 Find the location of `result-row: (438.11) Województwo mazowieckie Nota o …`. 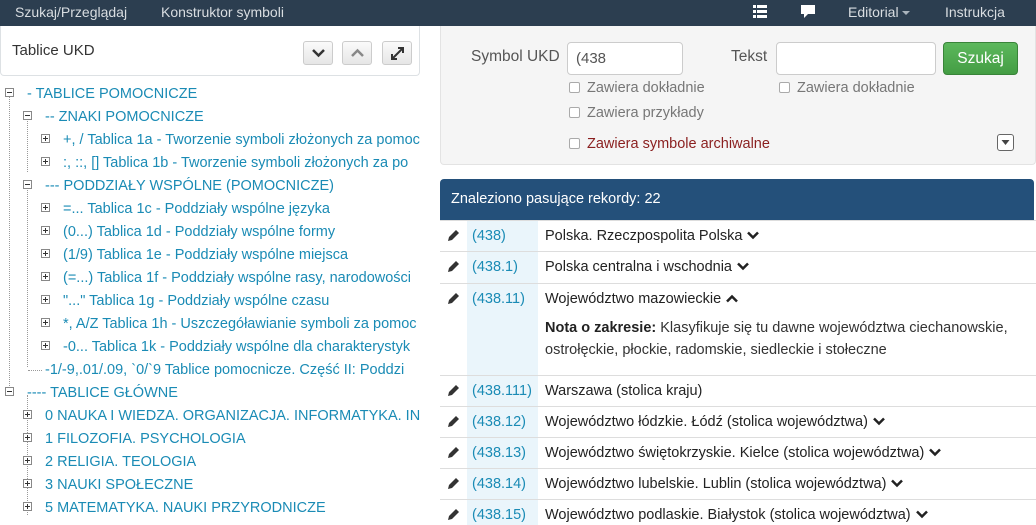

result-row: (438.11) Województwo mazowieckie Nota o … is located at coordinates (738, 329).